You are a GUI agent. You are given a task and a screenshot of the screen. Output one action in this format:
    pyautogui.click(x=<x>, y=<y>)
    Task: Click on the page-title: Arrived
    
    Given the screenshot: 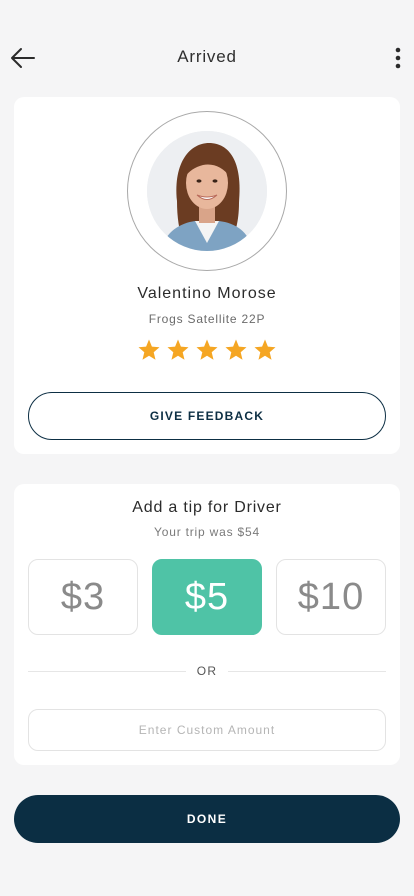 What is the action you would take?
    pyautogui.click(x=207, y=56)
    